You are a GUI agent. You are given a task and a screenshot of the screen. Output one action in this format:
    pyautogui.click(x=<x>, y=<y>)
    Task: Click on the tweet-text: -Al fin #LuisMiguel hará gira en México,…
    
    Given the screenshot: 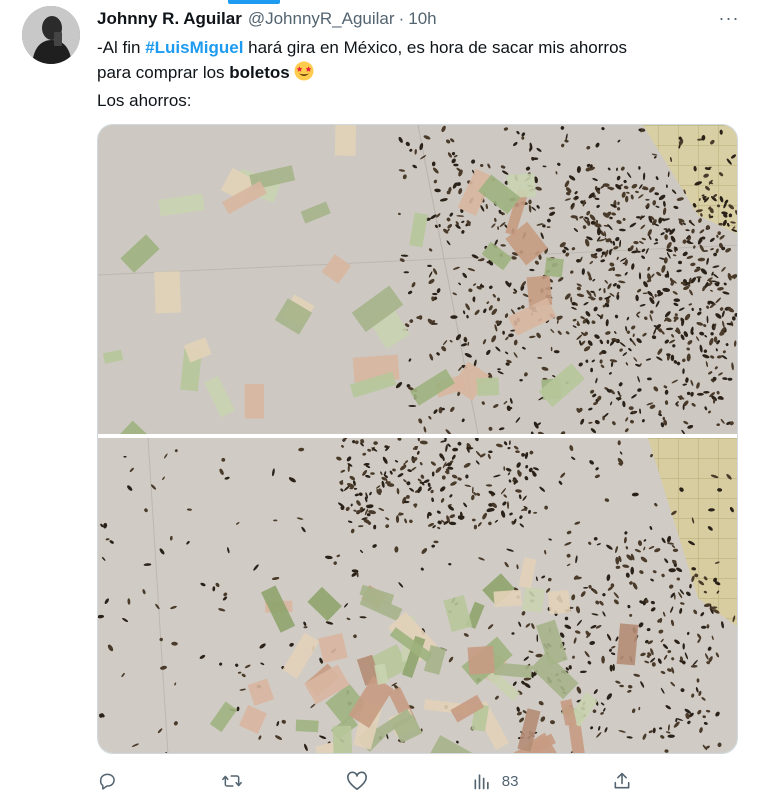 What is the action you would take?
    pyautogui.click(x=417, y=74)
    